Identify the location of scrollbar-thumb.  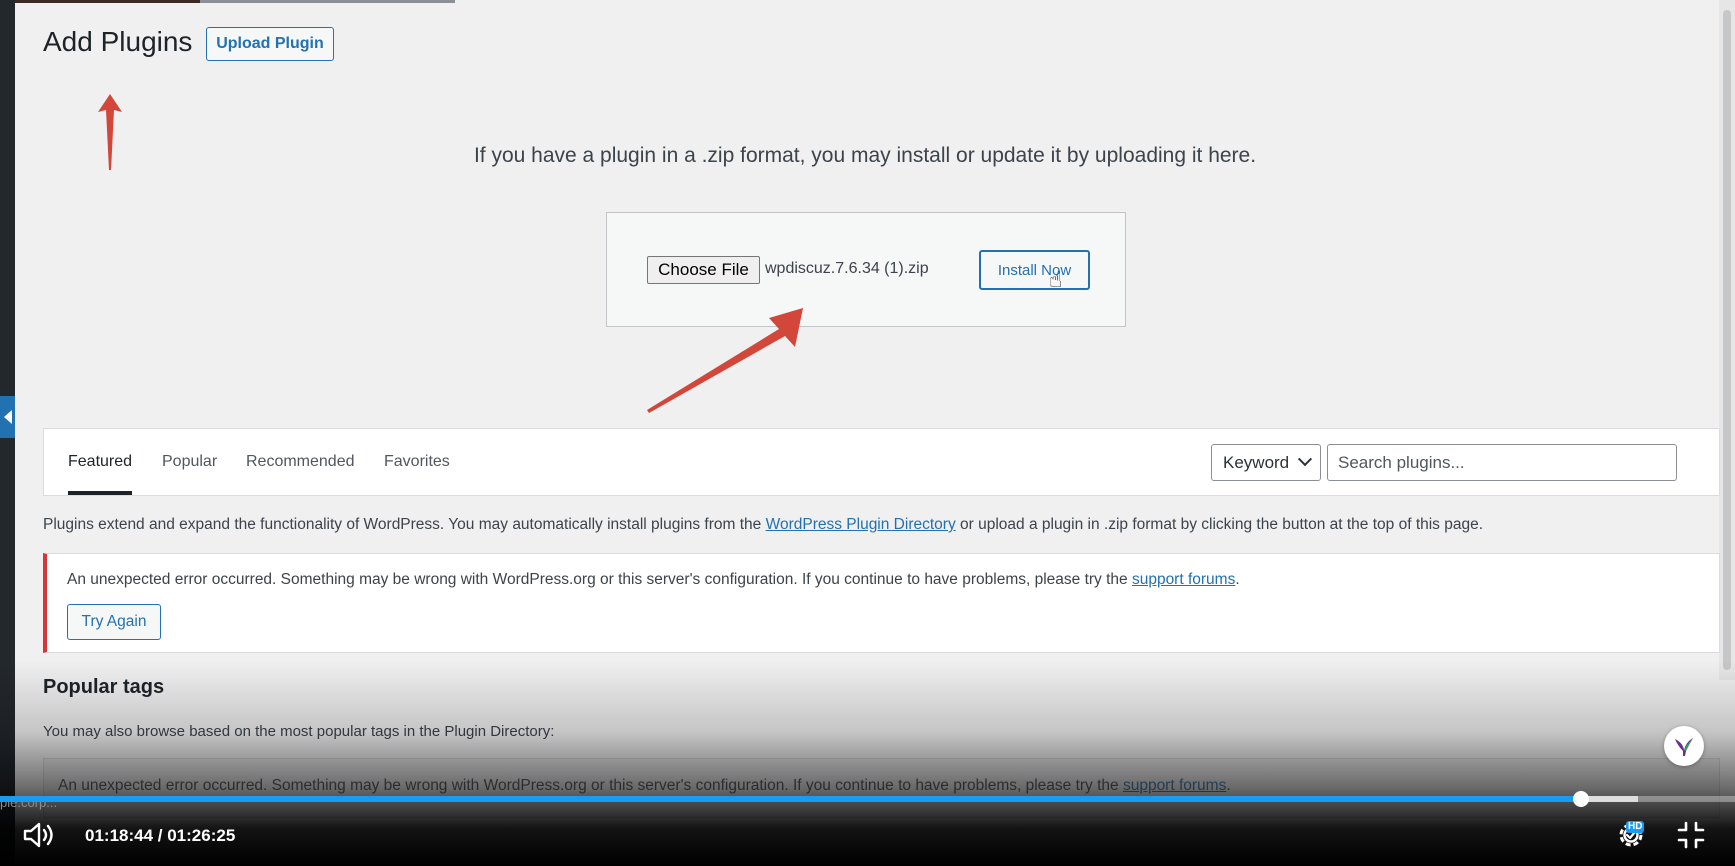
(1727, 340).